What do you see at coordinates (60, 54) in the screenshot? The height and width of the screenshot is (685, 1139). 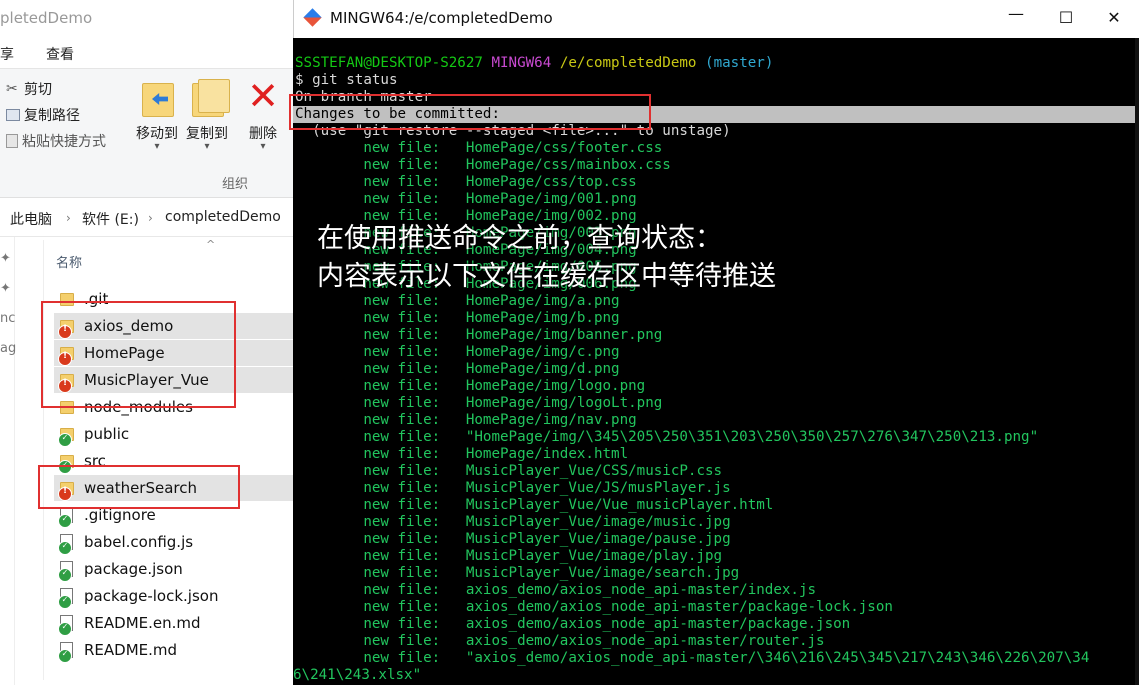 I see `menu-view: 查看` at bounding box center [60, 54].